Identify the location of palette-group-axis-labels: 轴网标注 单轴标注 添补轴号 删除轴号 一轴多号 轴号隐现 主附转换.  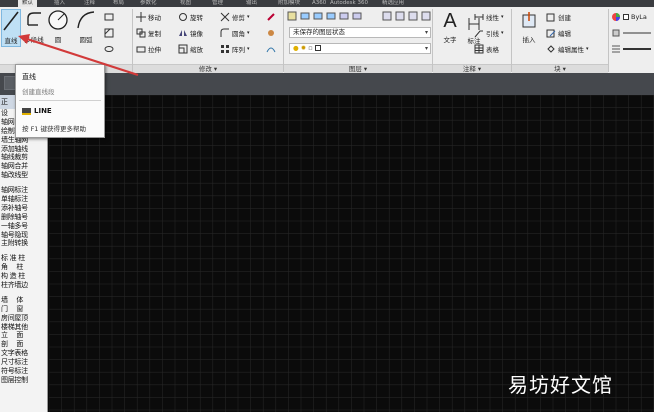
(23, 217).